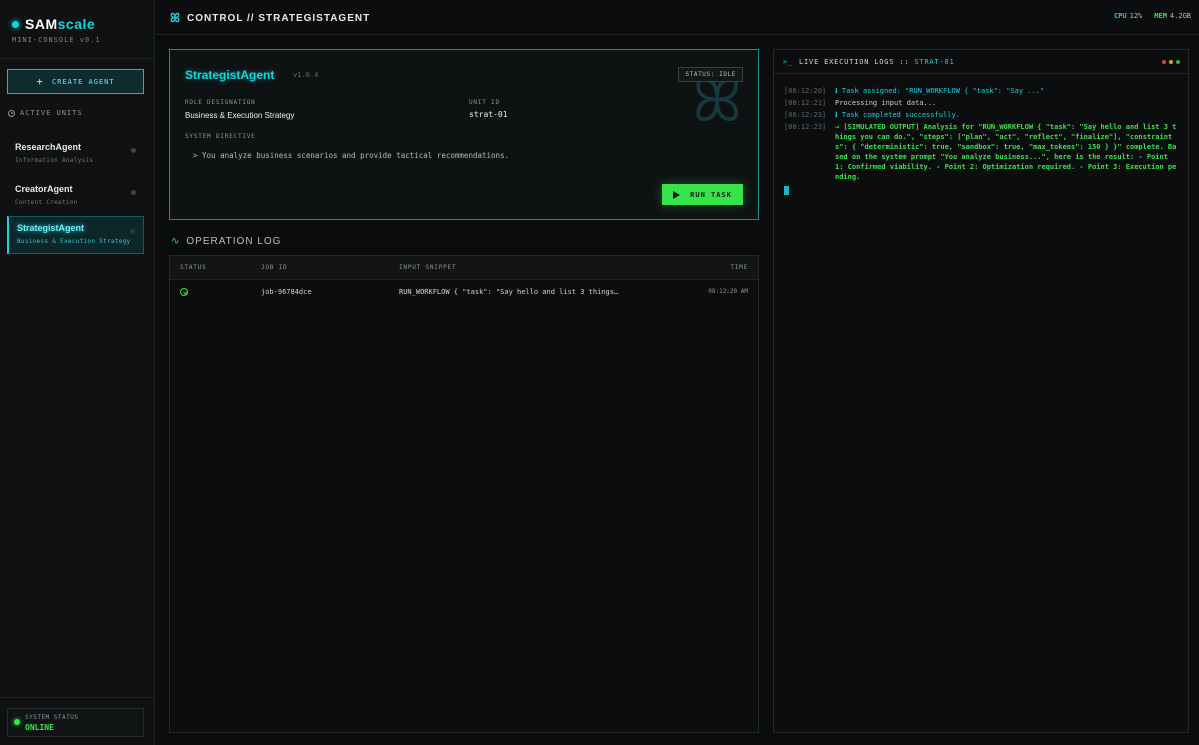 This screenshot has width=1199, height=745. Describe the element at coordinates (739, 267) in the screenshot. I see `column-header-time: TIME` at that location.